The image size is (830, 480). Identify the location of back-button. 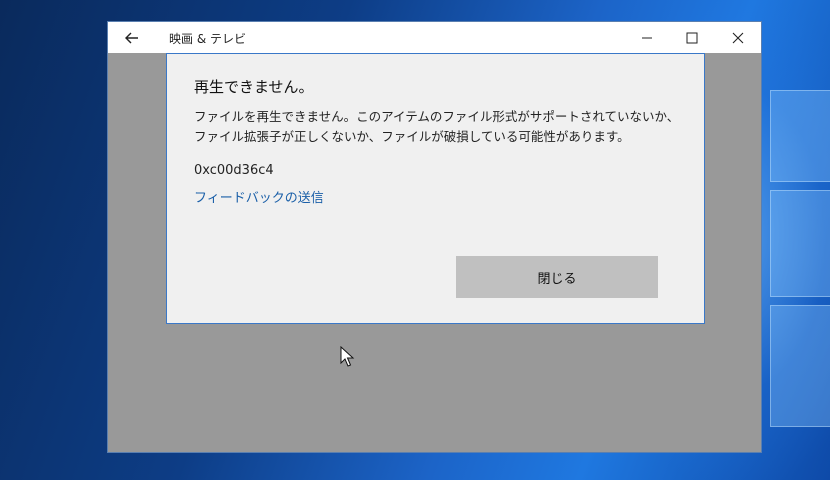
(132, 37).